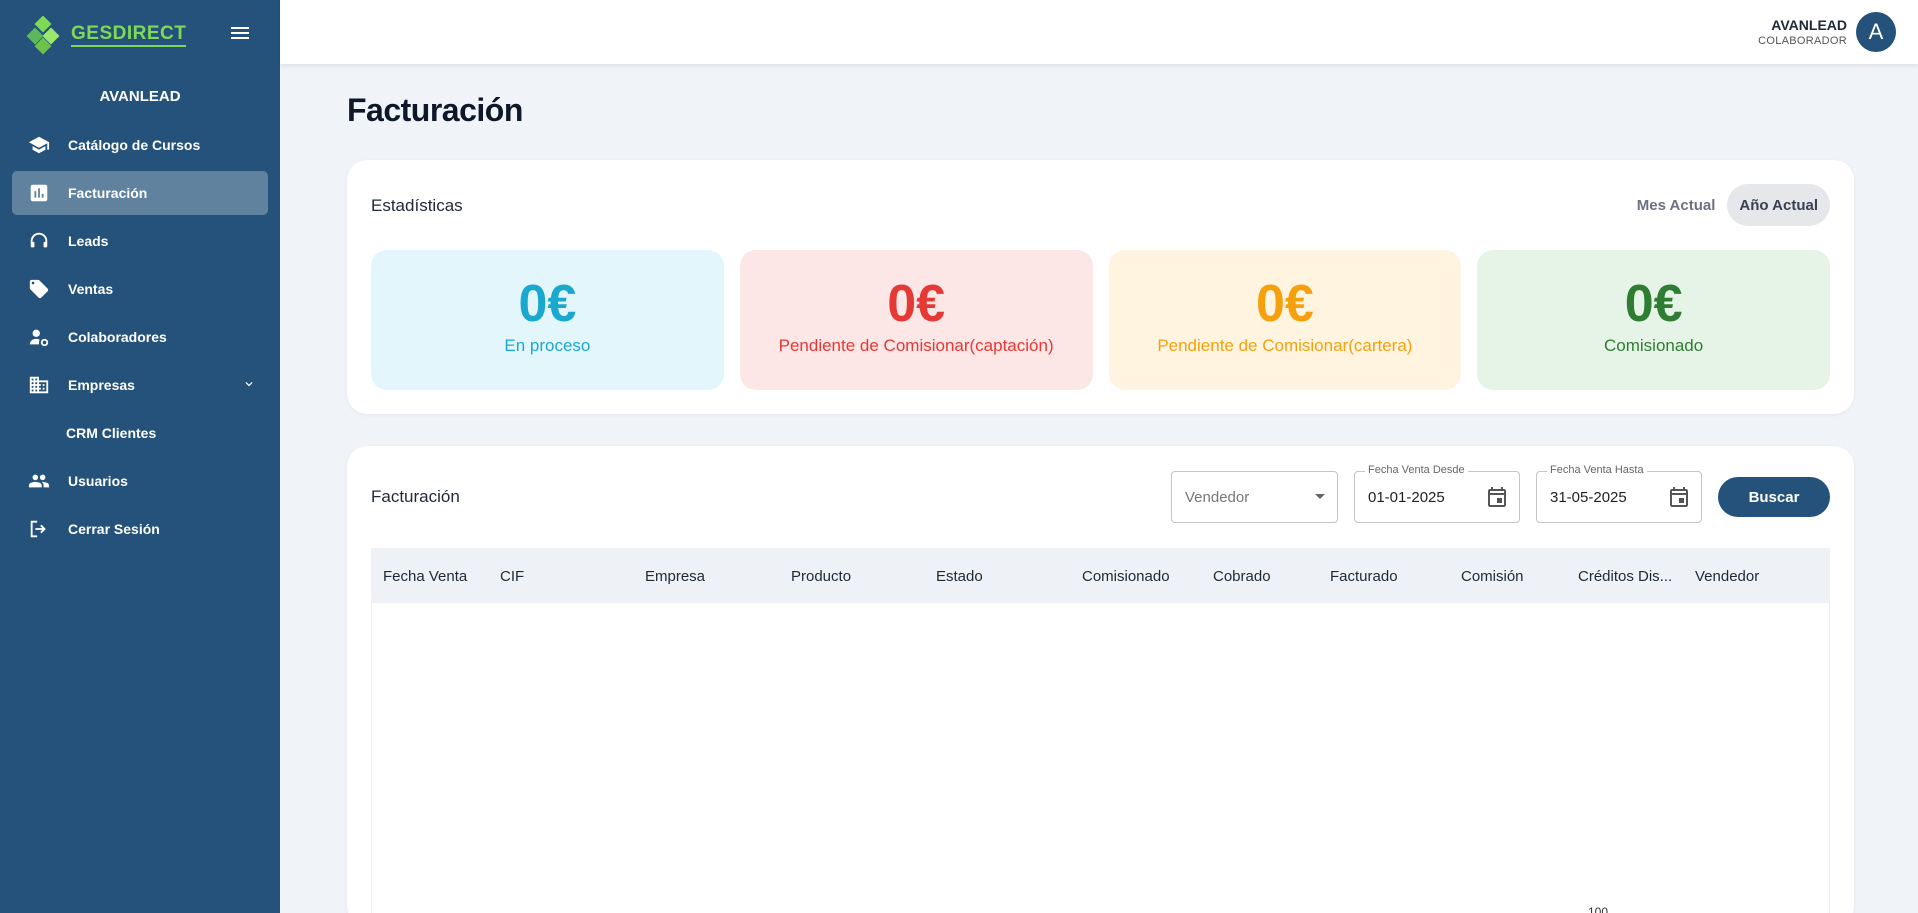 This screenshot has width=1918, height=913. Describe the element at coordinates (547, 345) in the screenshot. I see `stat-label: En proceso` at that location.